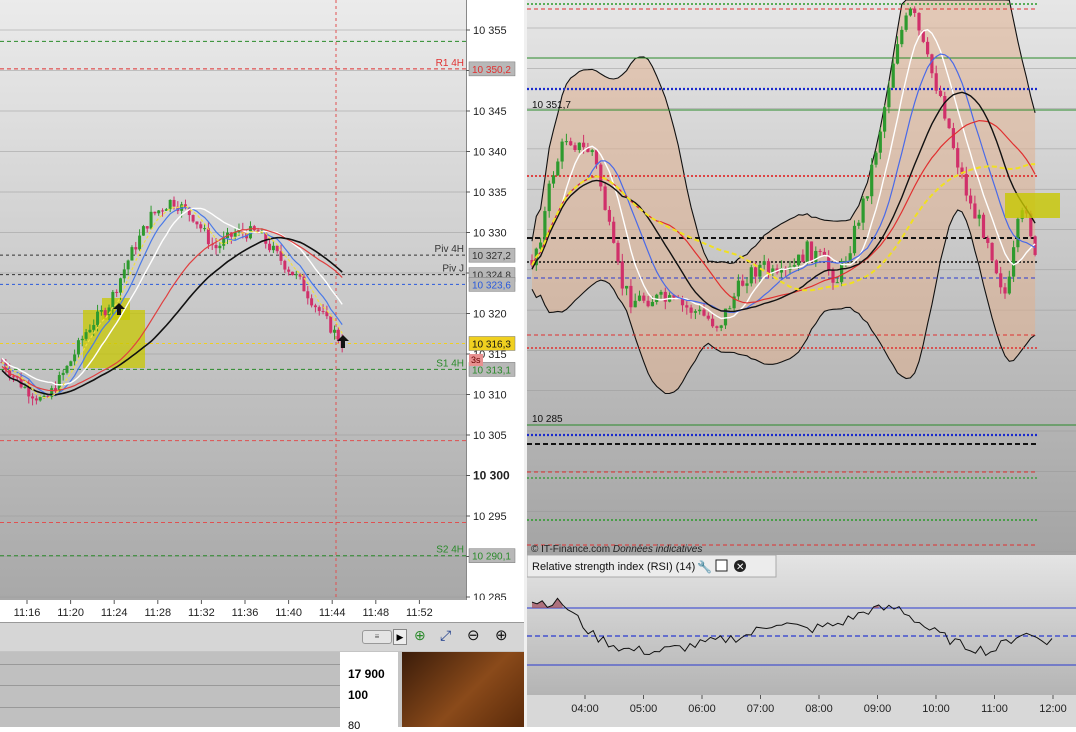 The image size is (1076, 732). I want to click on x-tick-label: 10:00, so click(936, 709).